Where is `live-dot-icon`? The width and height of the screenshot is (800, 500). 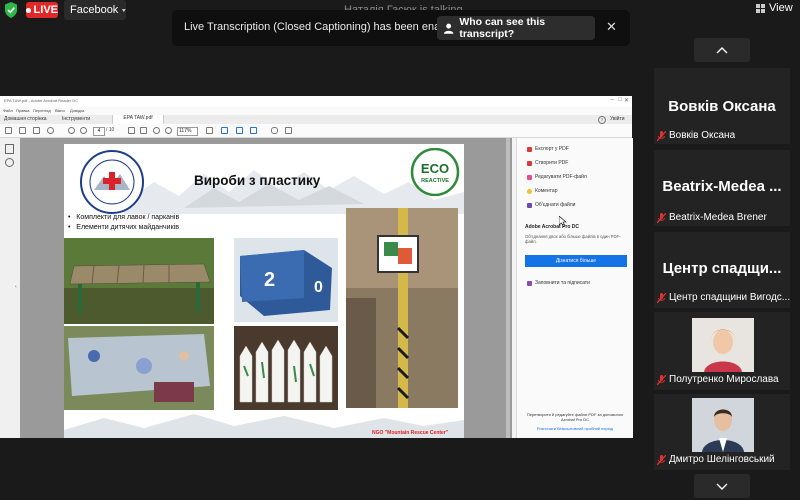
live-dot-icon is located at coordinates (28, 10).